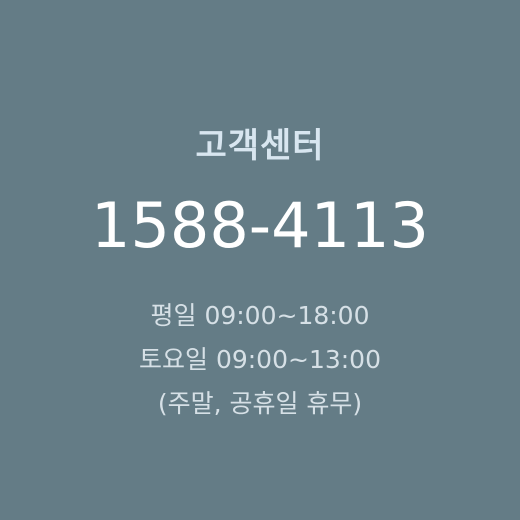 Image resolution: width=520 pixels, height=520 pixels. What do you see at coordinates (260, 225) in the screenshot?
I see `phone-number: 1588-4113` at bounding box center [260, 225].